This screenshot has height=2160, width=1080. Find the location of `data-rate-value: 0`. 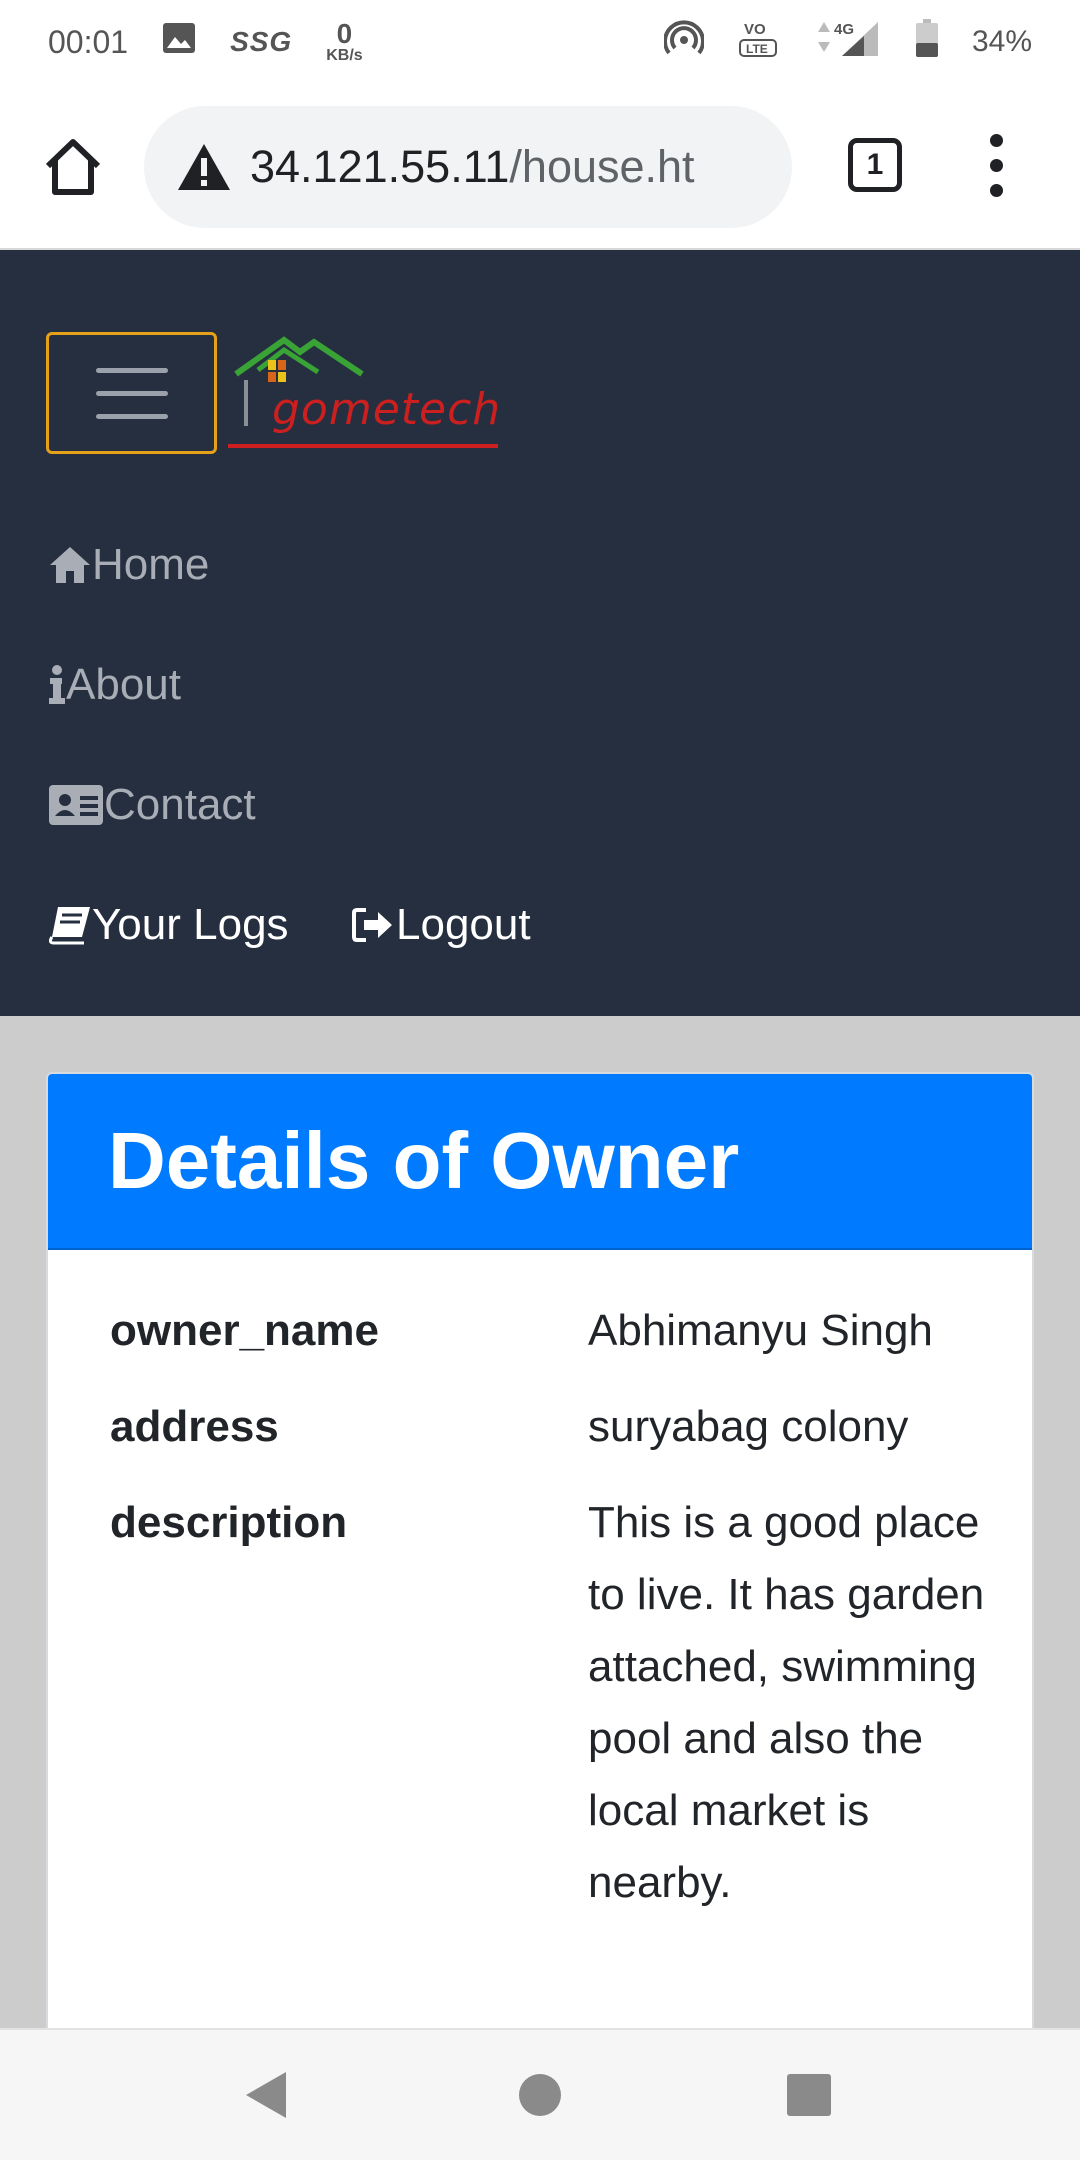

data-rate-value: 0 is located at coordinates (344, 33).